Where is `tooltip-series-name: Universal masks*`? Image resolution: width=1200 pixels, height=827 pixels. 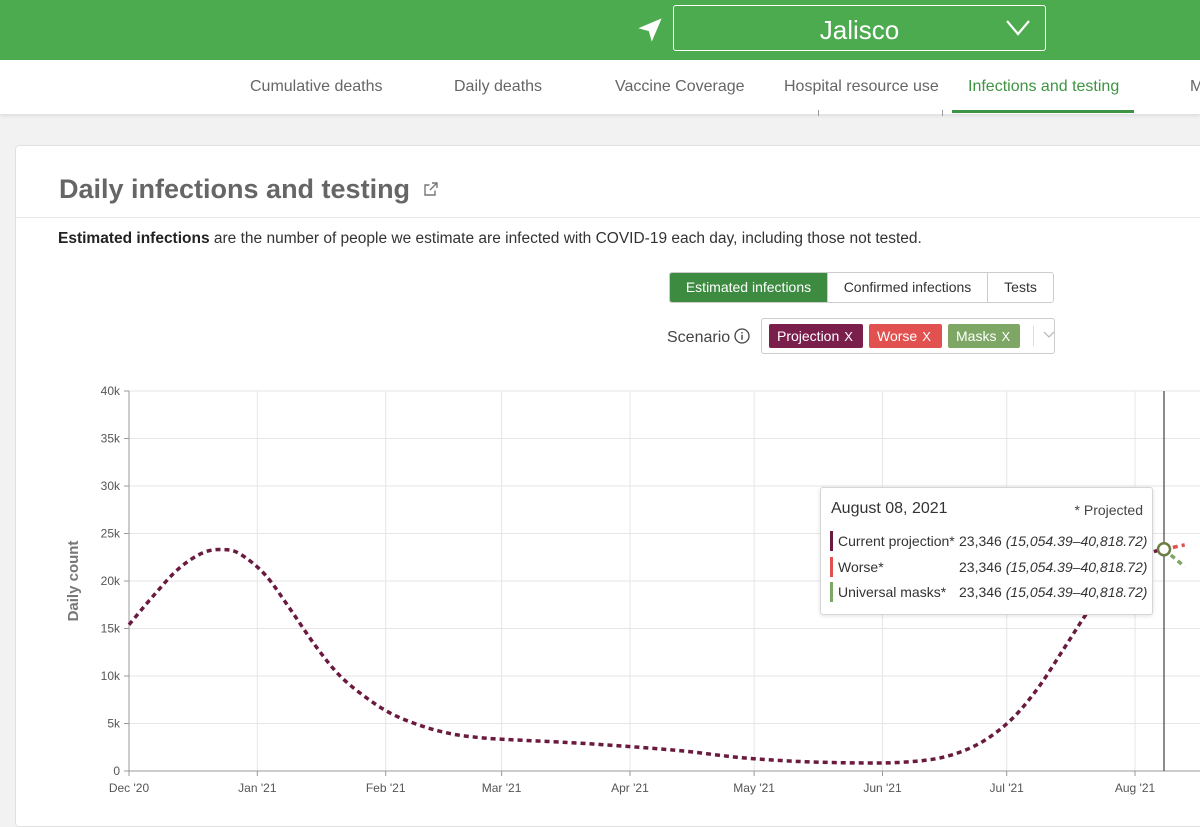 tooltip-series-name: Universal masks* is located at coordinates (892, 592).